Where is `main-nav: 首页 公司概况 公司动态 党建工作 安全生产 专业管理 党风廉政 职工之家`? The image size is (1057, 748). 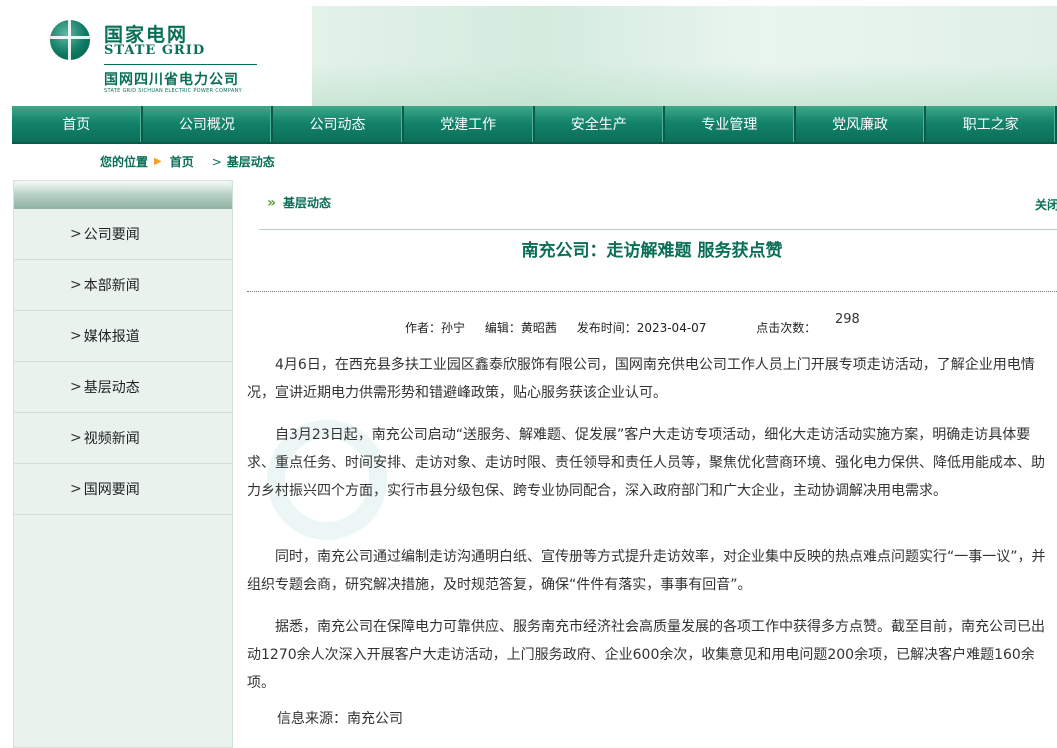
main-nav: 首页 公司概况 公司动态 党建工作 安全生产 专业管理 党风廉政 职工之家 is located at coordinates (534, 125).